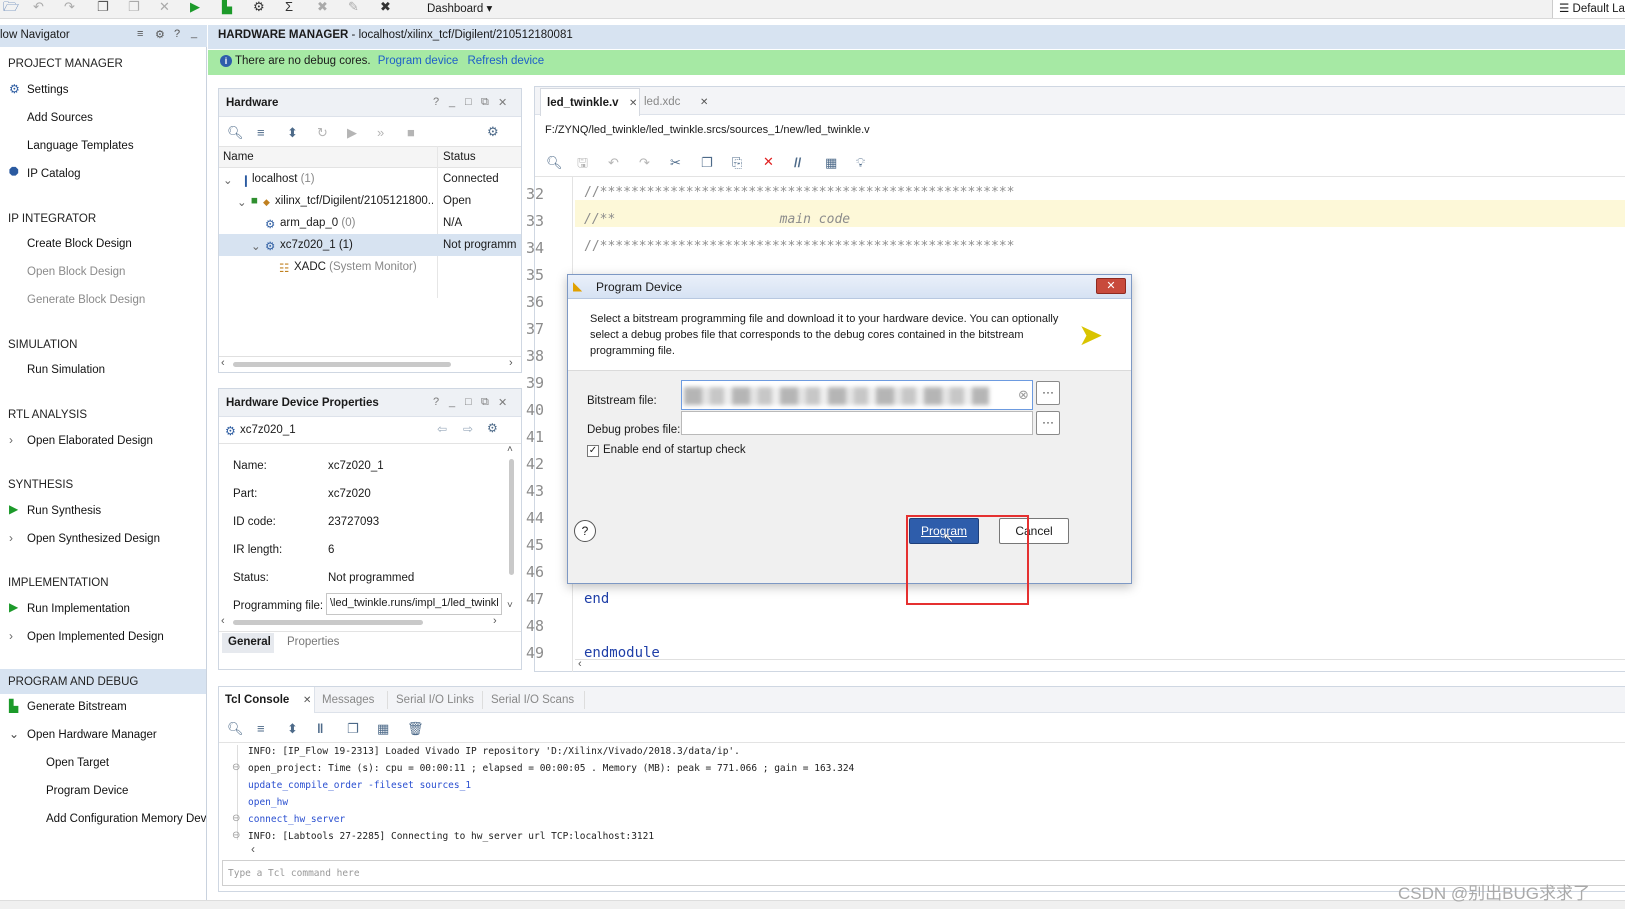 The image size is (1625, 909). Describe the element at coordinates (380, 133) in the screenshot. I see `fast-forward-icon: »` at that location.